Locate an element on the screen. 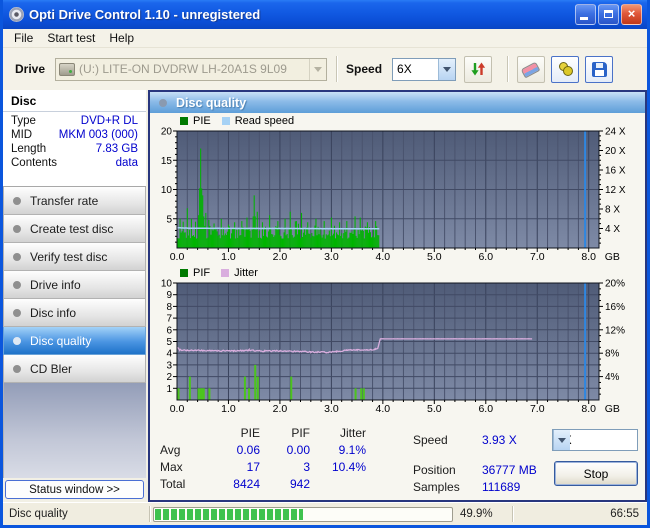 The image size is (650, 528). samples-stat-value: 111689 is located at coordinates (501, 487).